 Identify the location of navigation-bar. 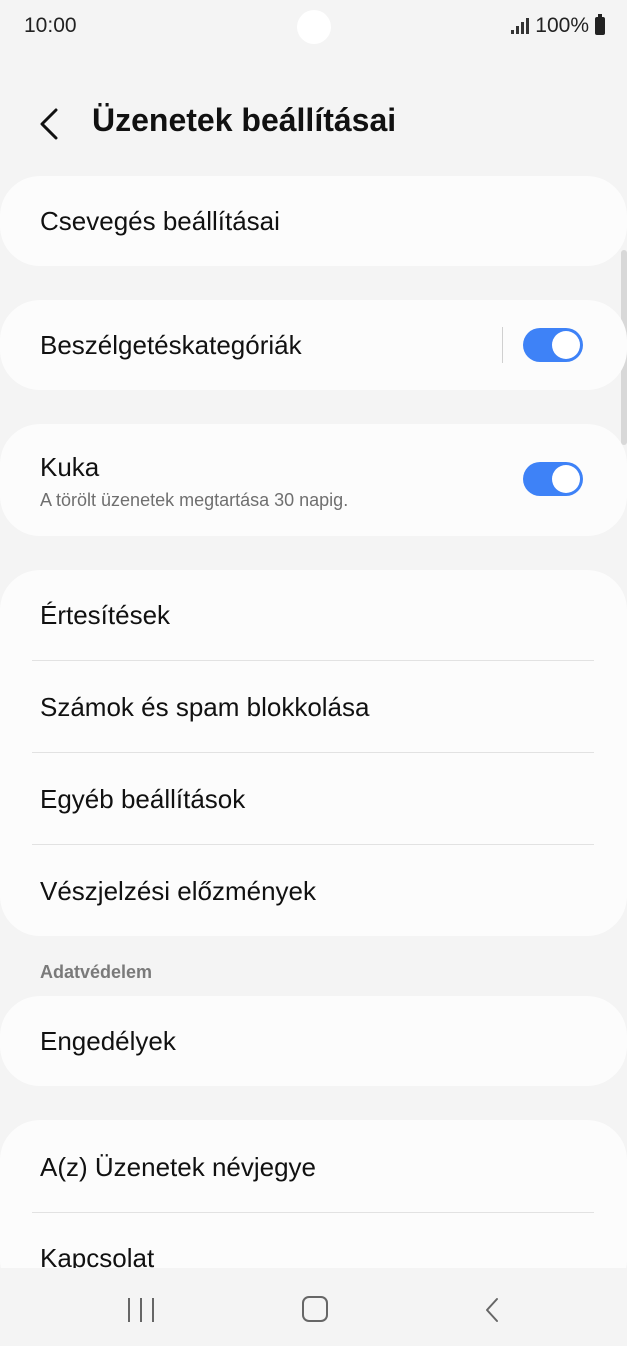
(313, 1307).